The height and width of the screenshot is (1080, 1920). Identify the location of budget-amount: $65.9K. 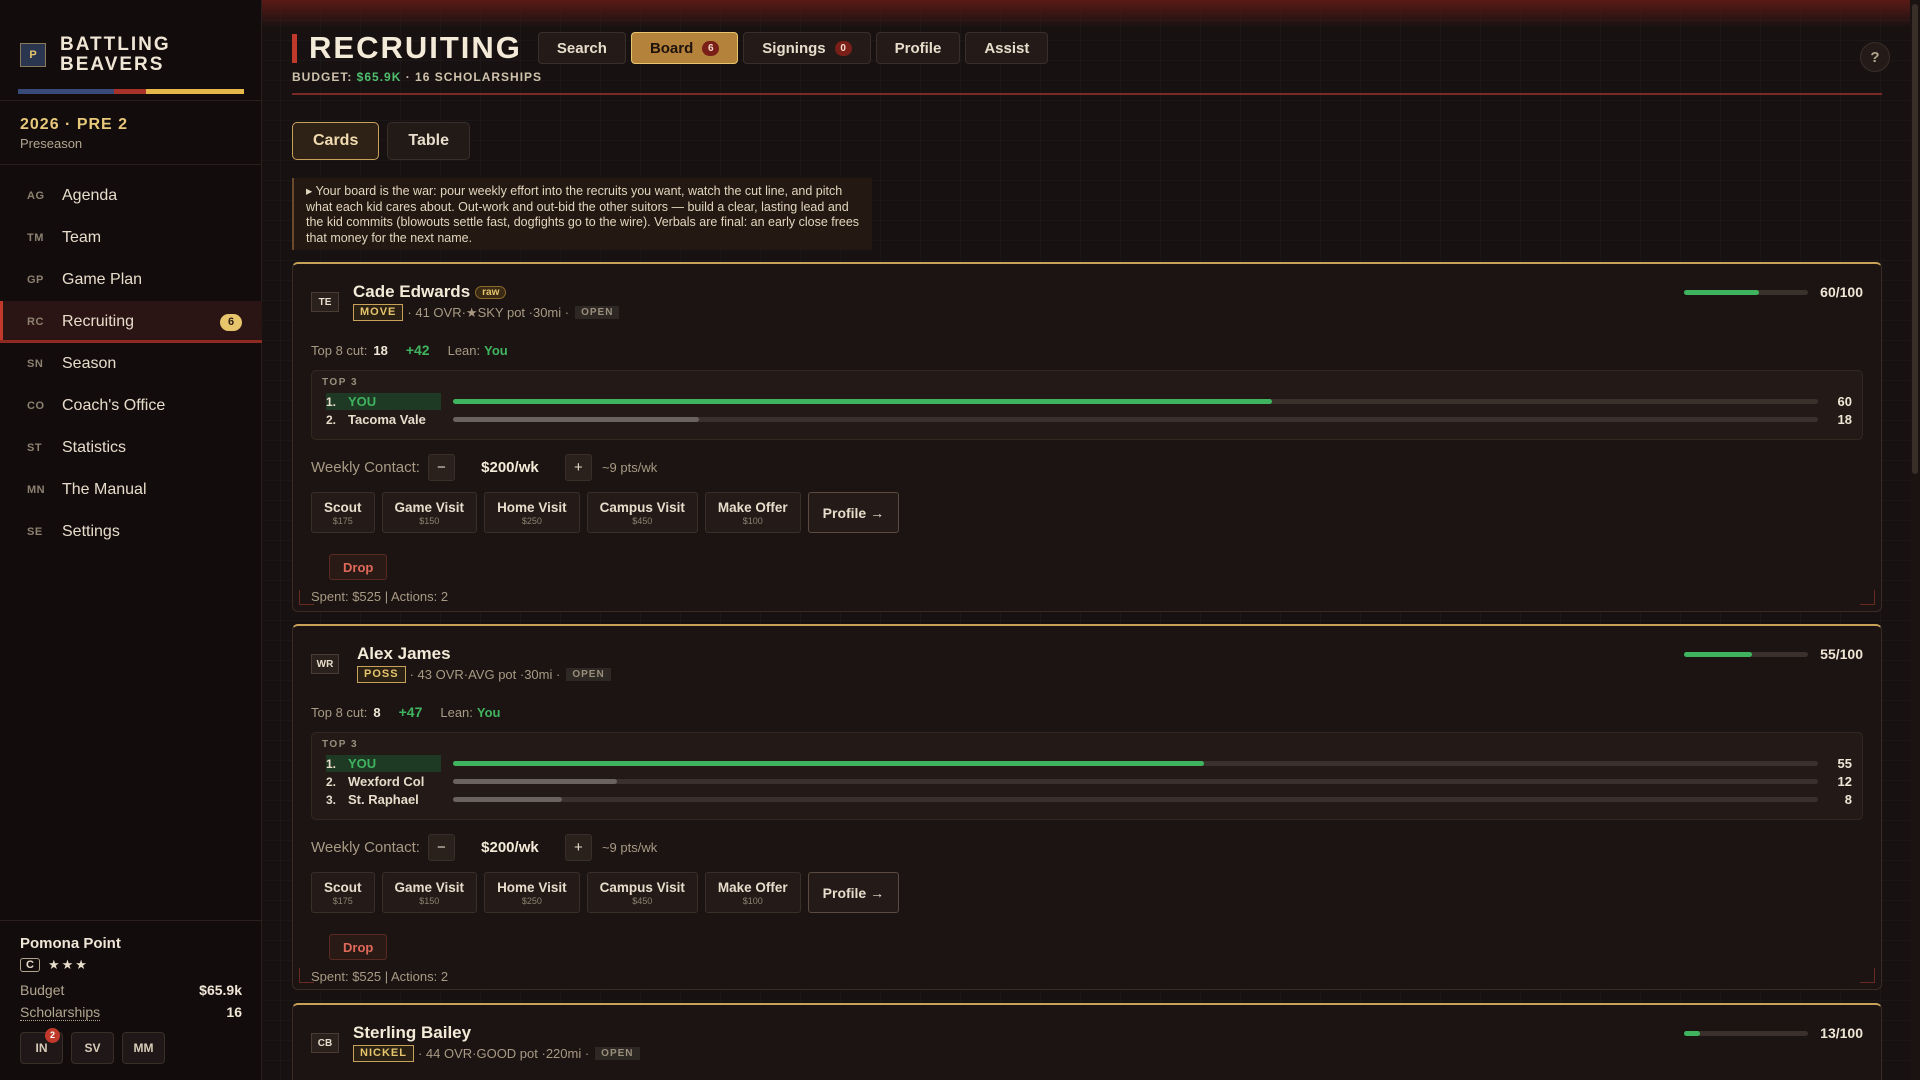
(379, 77).